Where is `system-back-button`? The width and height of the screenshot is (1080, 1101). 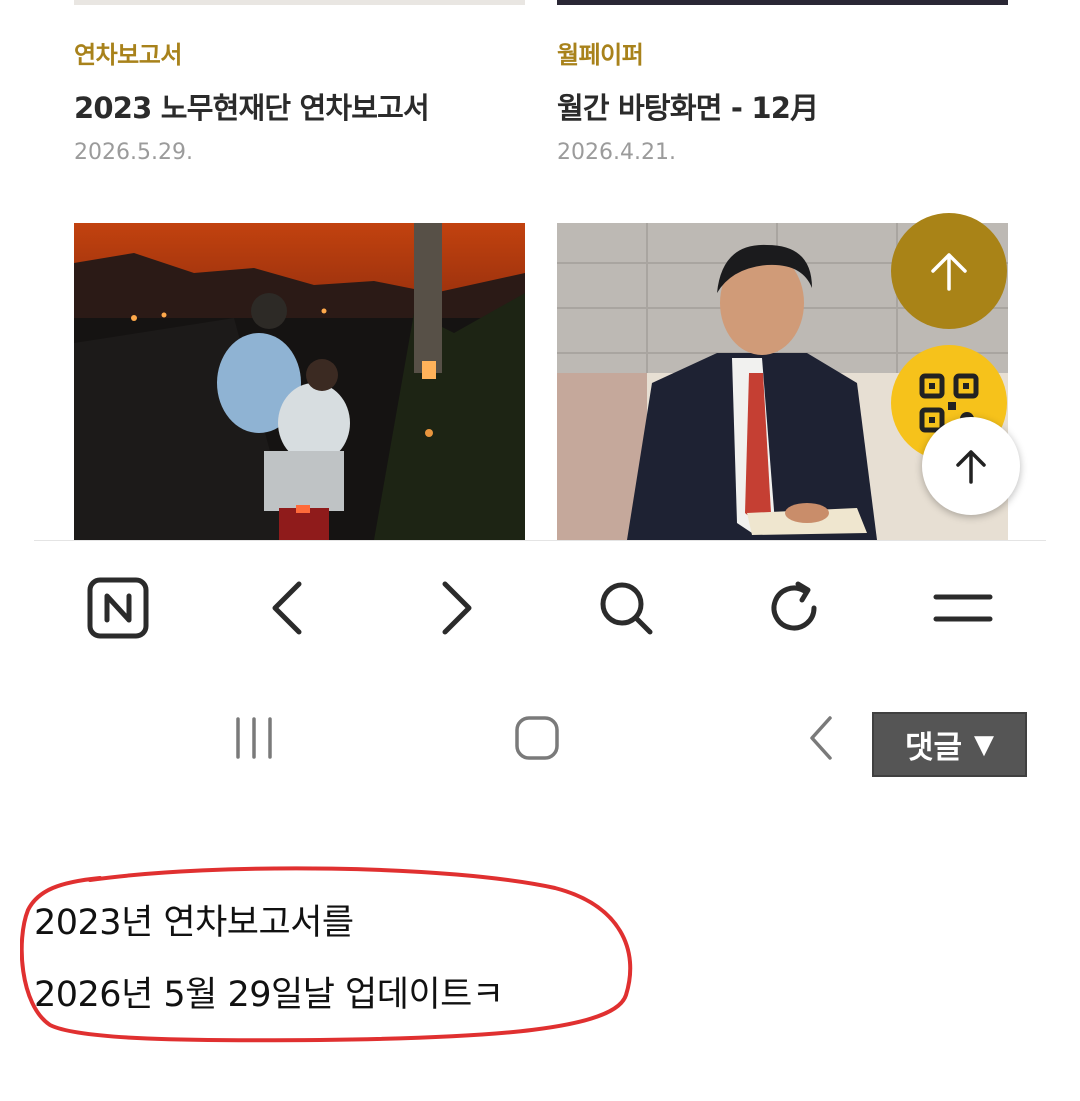
system-back-button is located at coordinates (821, 738).